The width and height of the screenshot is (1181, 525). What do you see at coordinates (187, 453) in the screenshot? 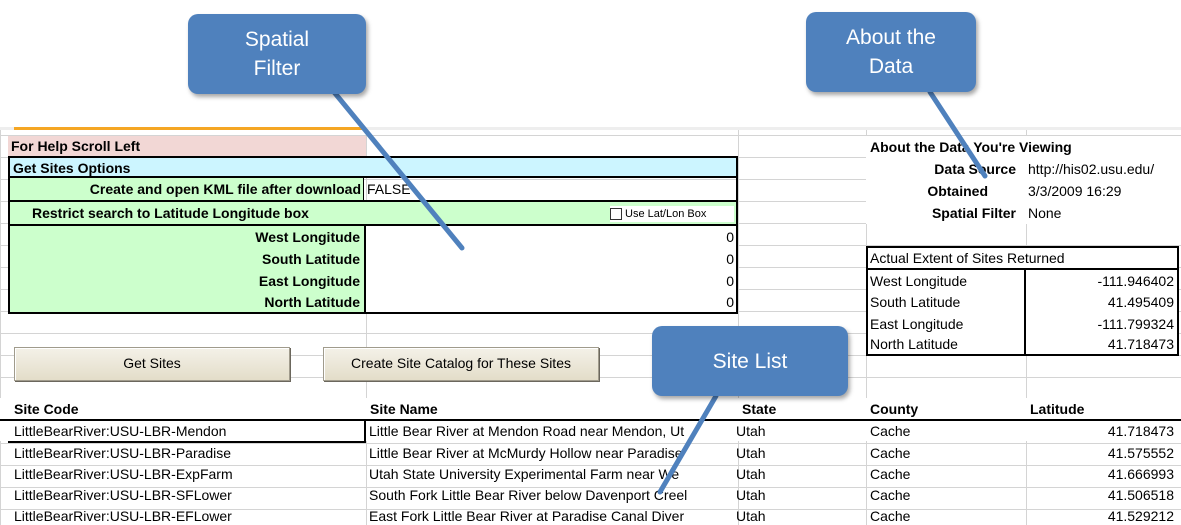
I see `site-code-cell: LittleBearRiver:USU-LBR-Paradise` at bounding box center [187, 453].